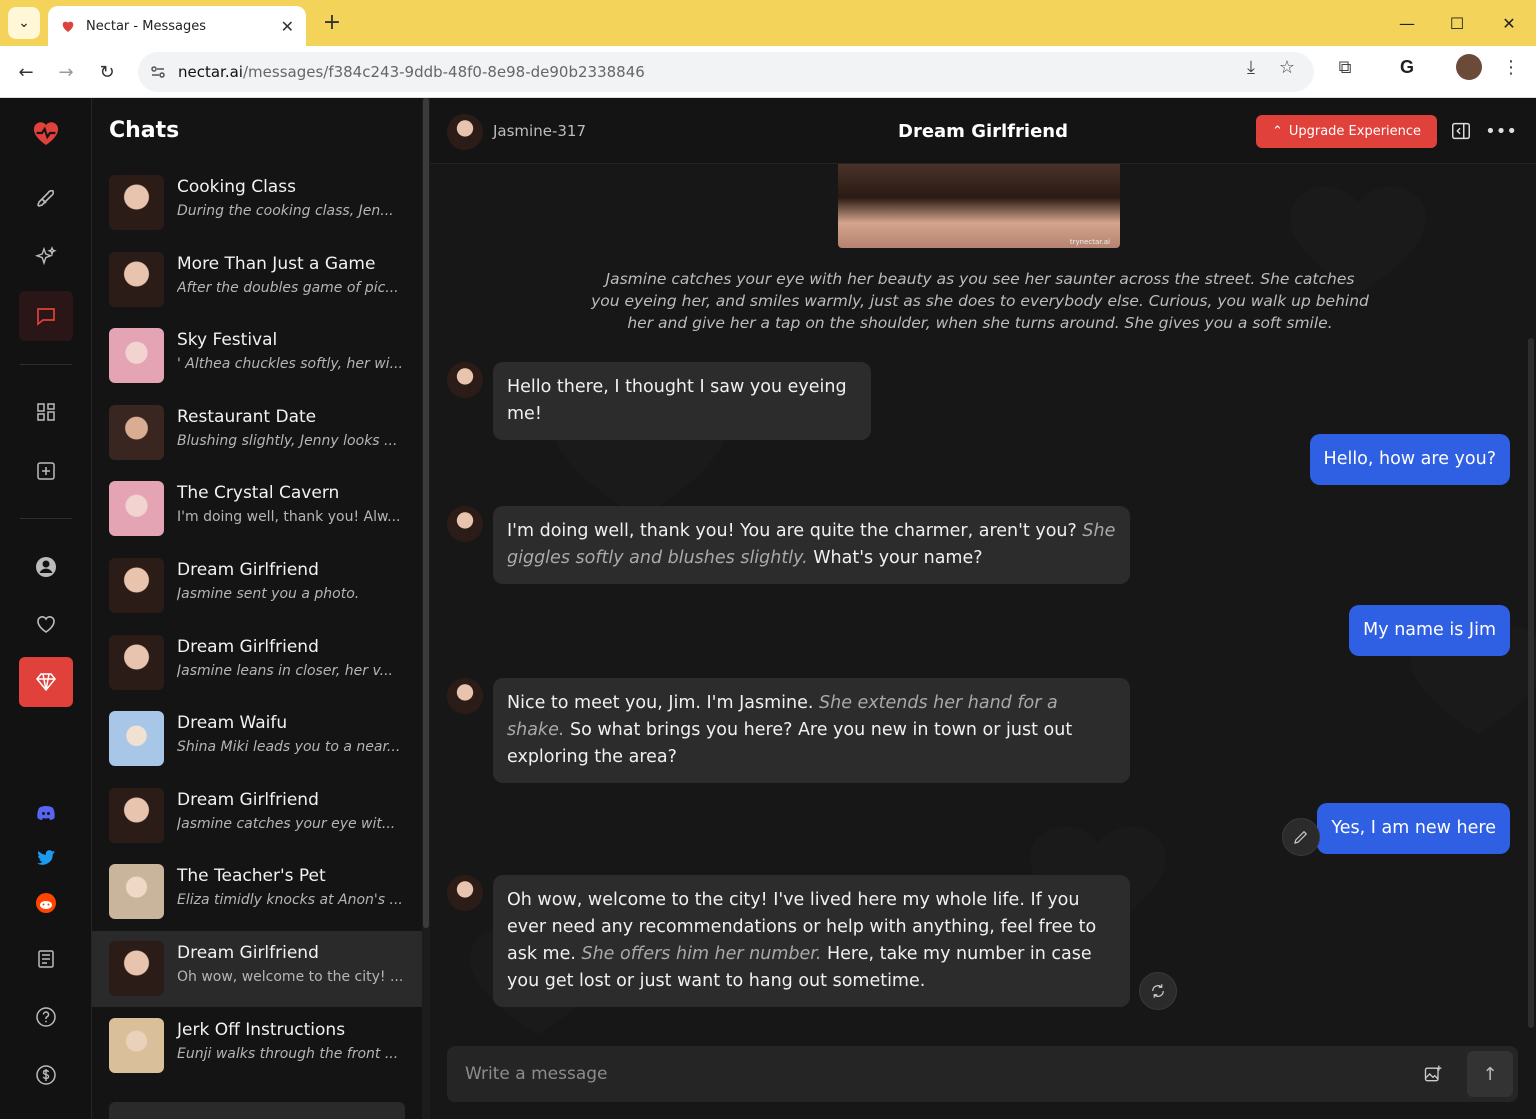 The width and height of the screenshot is (1536, 1119). I want to click on profile-avatar, so click(1469, 67).